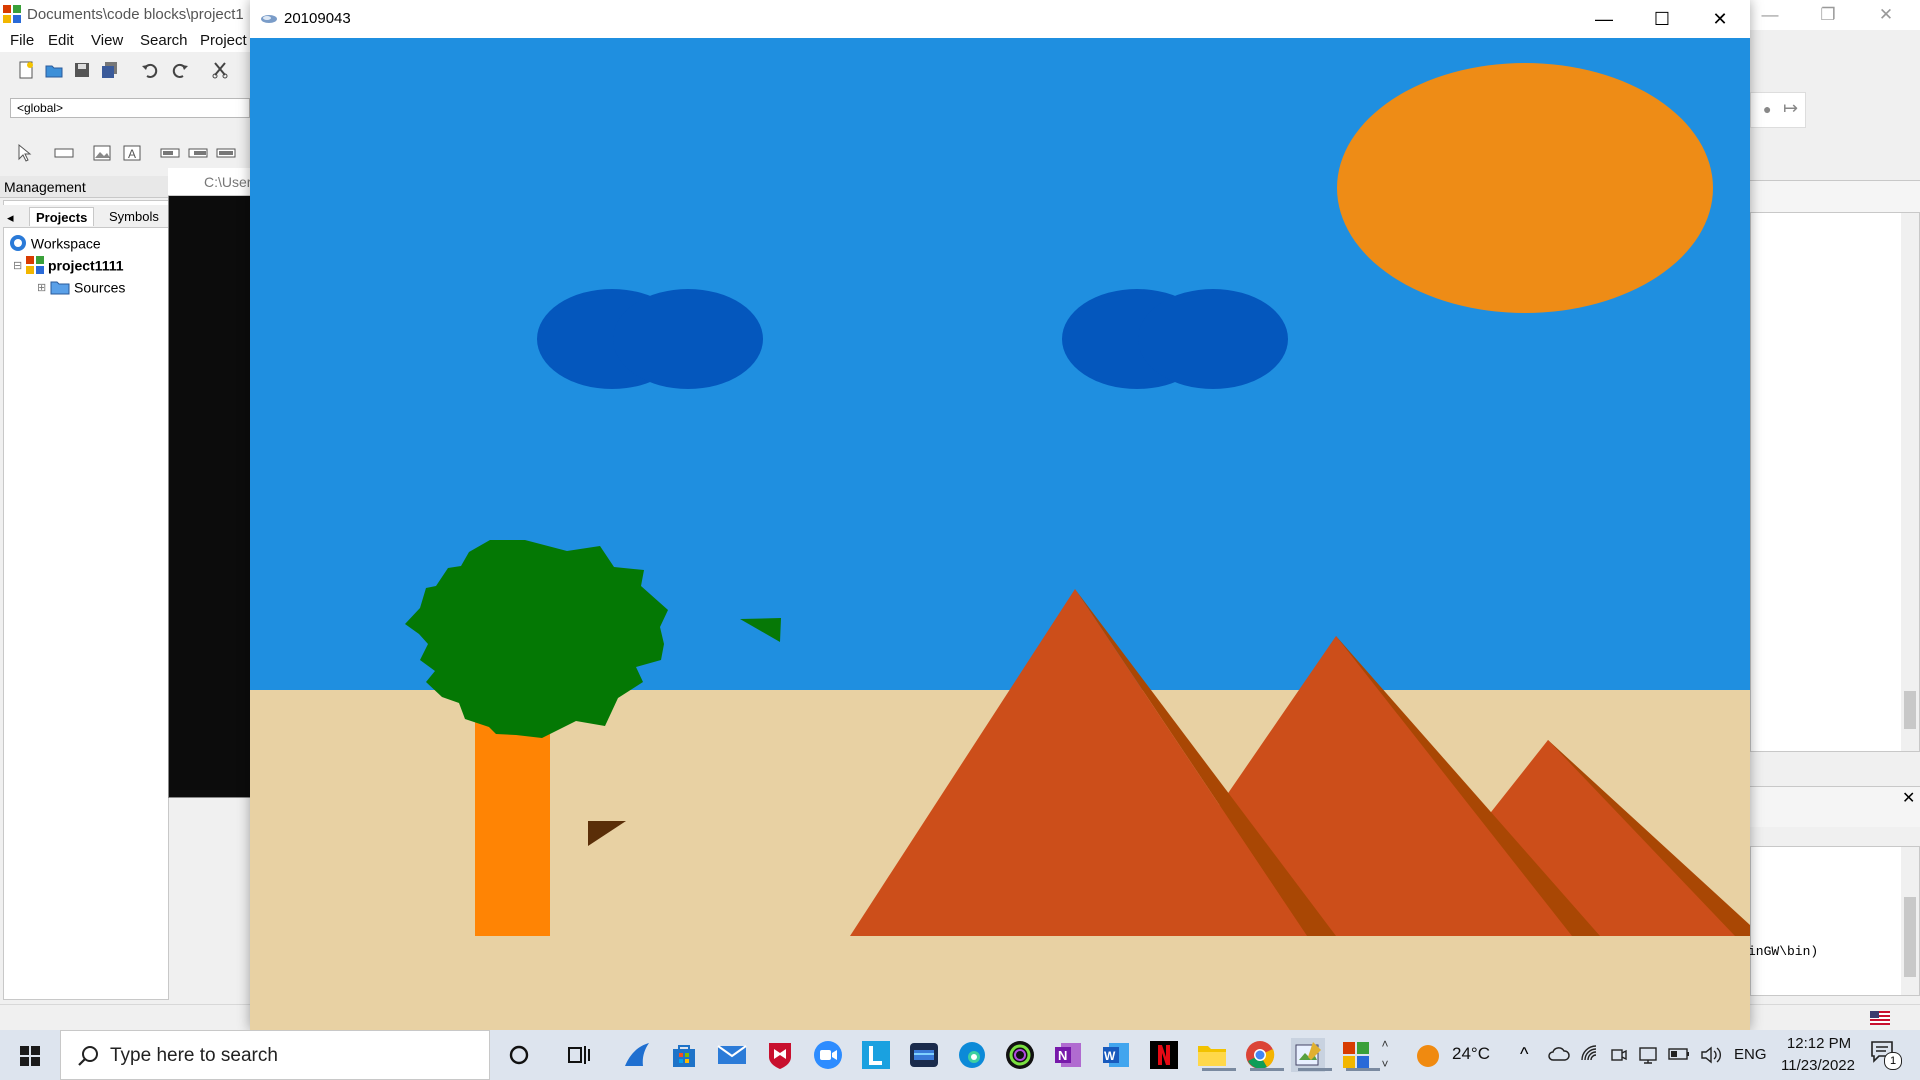  Describe the element at coordinates (60, 288) in the screenshot. I see `folder-icon` at that location.